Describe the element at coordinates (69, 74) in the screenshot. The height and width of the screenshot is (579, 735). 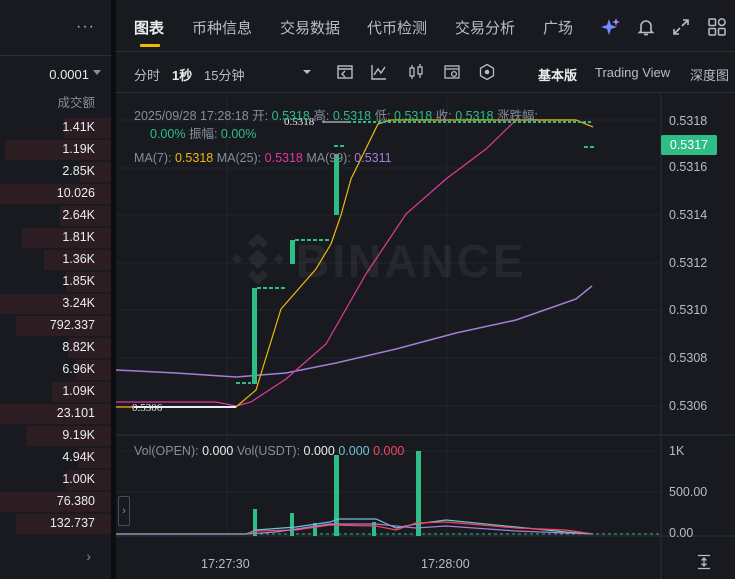
I see `precision-select: 0.0001` at that location.